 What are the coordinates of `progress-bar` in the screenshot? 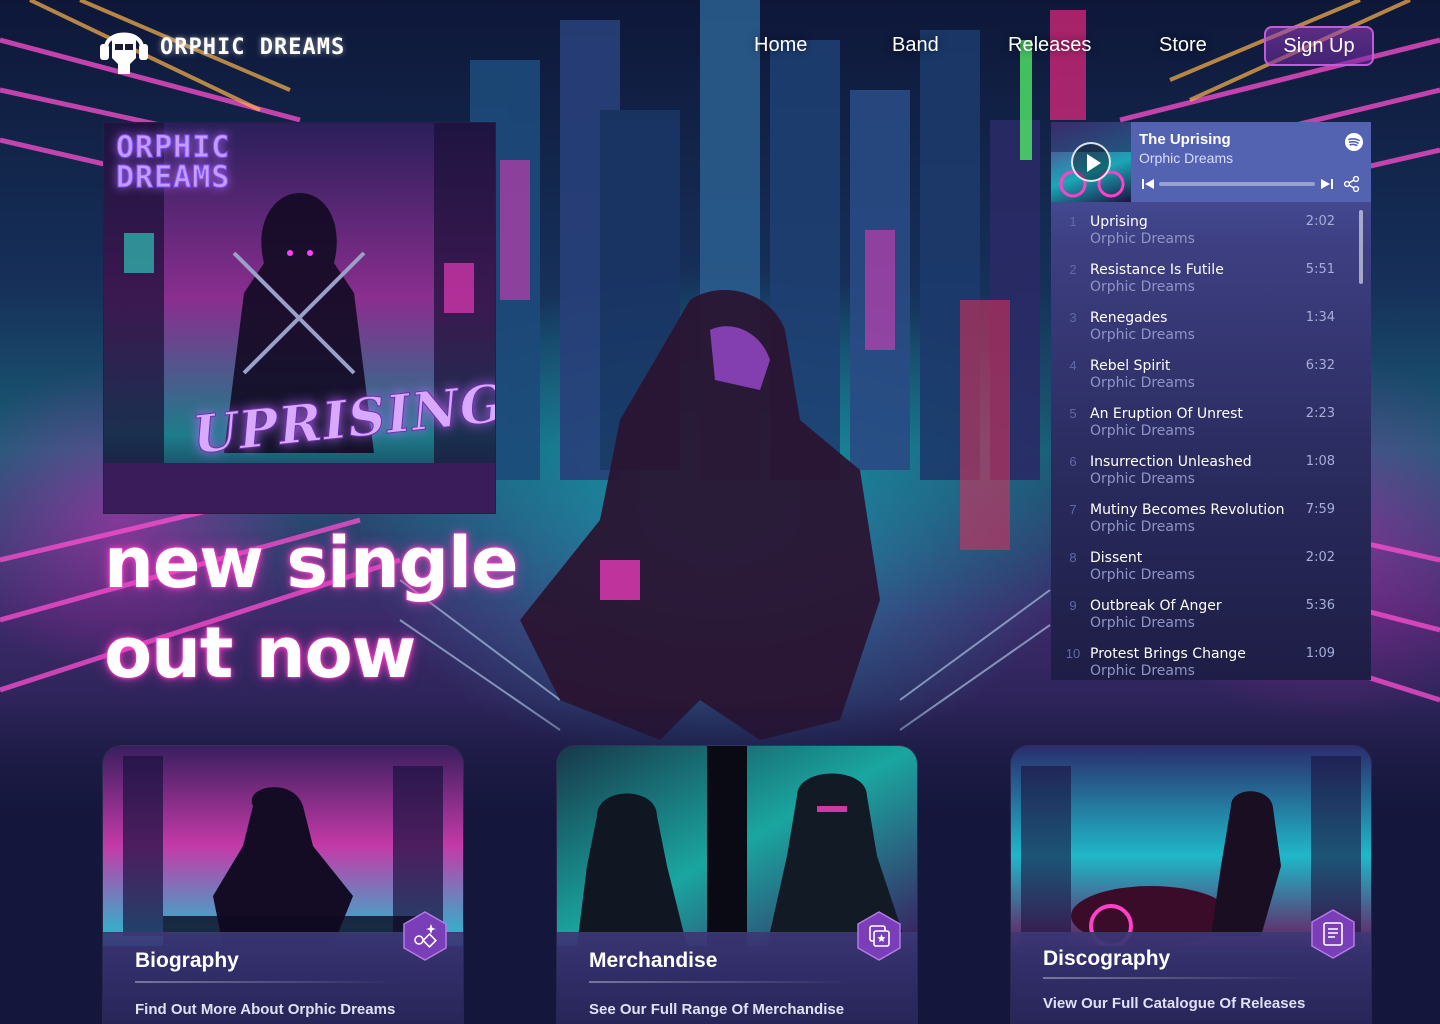 It's located at (1237, 184).